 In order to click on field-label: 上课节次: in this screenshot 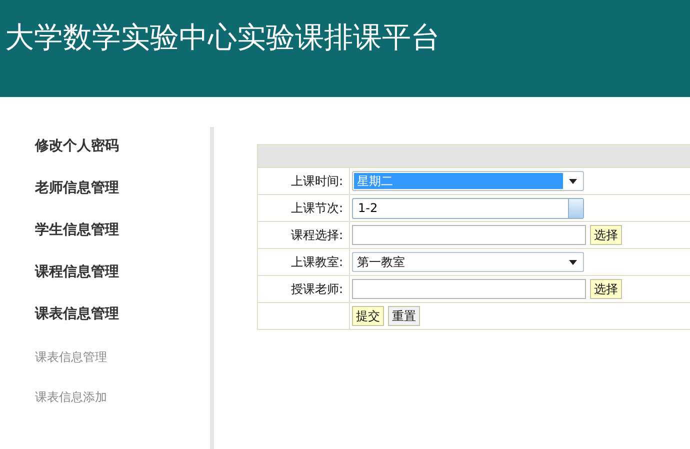, I will do `click(316, 208)`.